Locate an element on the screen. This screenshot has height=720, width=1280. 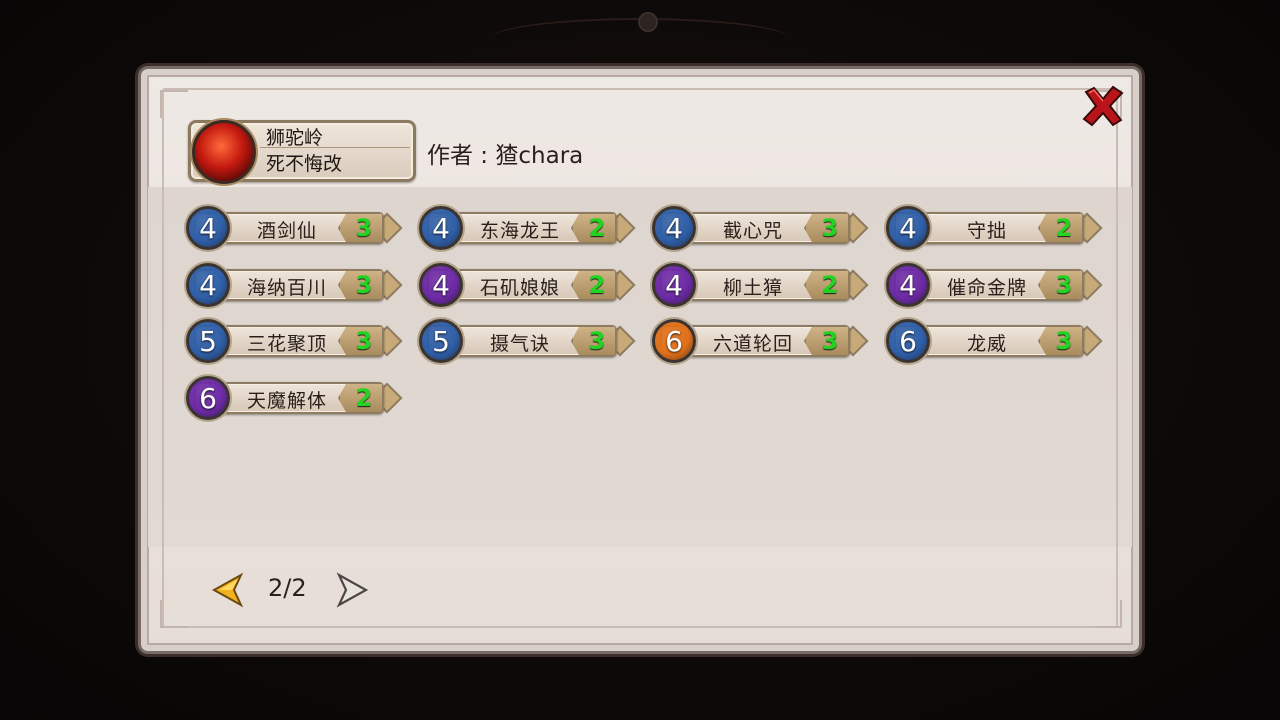
skill-name: 六道轮回 is located at coordinates (752, 344).